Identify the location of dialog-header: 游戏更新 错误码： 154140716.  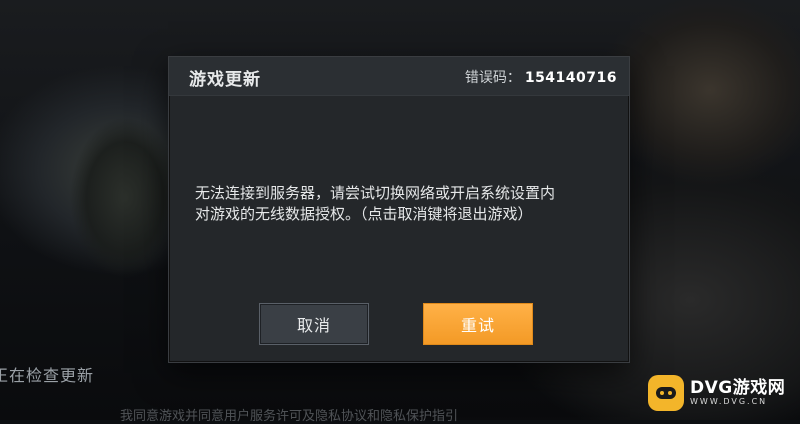
(399, 76).